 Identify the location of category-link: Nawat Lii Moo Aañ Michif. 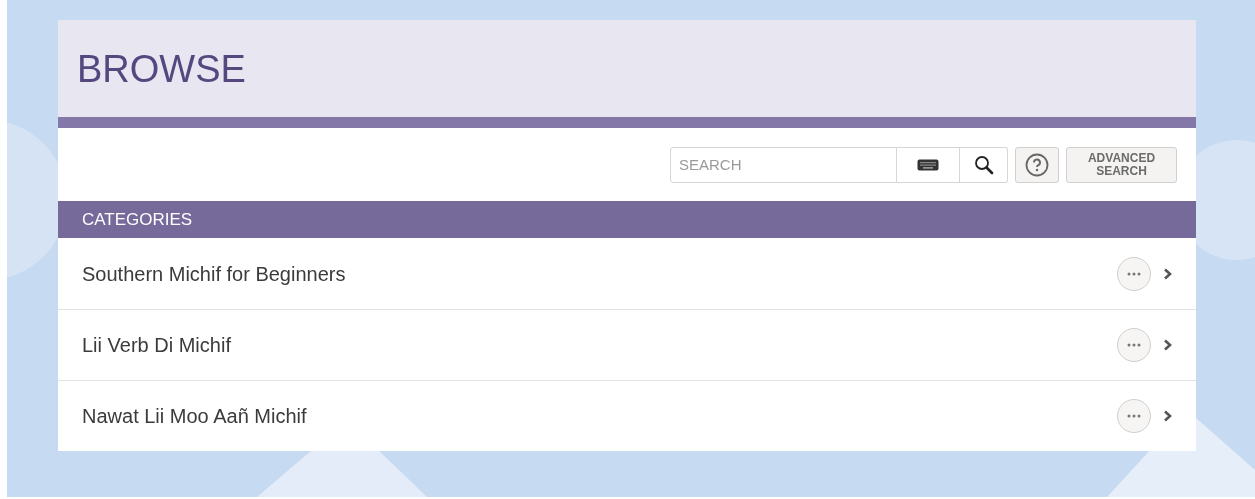
(599, 416).